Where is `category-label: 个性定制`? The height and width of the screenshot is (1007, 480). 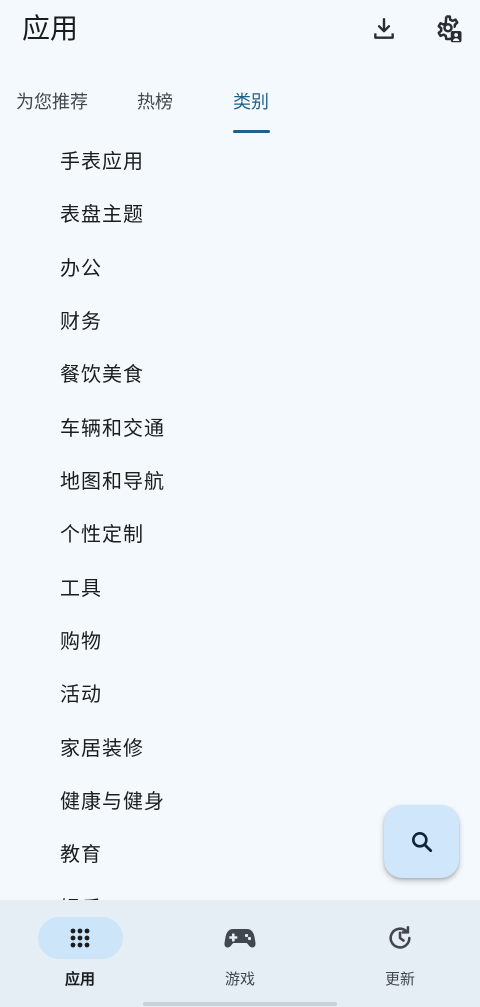
category-label: 个性定制 is located at coordinates (102, 534).